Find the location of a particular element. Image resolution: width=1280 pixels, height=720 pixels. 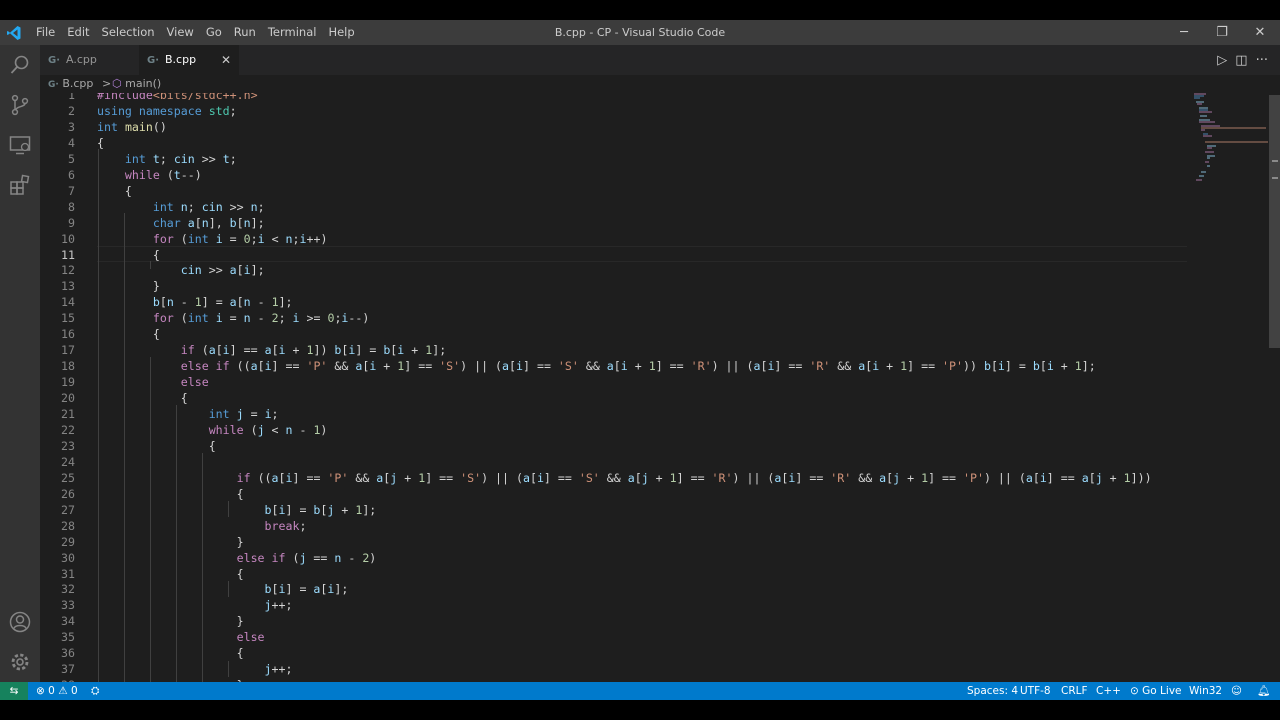

code-text: b[n - 1] = a[n - 1]; is located at coordinates (222, 302).